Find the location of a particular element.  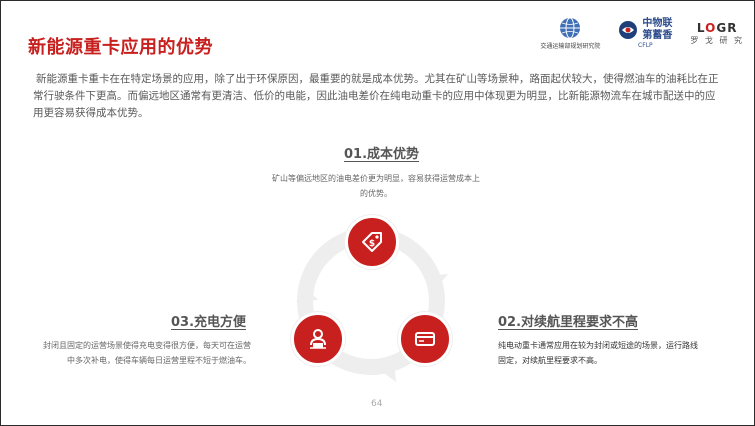

mot-logo: 交通运输部规划研究院 is located at coordinates (570, 33).